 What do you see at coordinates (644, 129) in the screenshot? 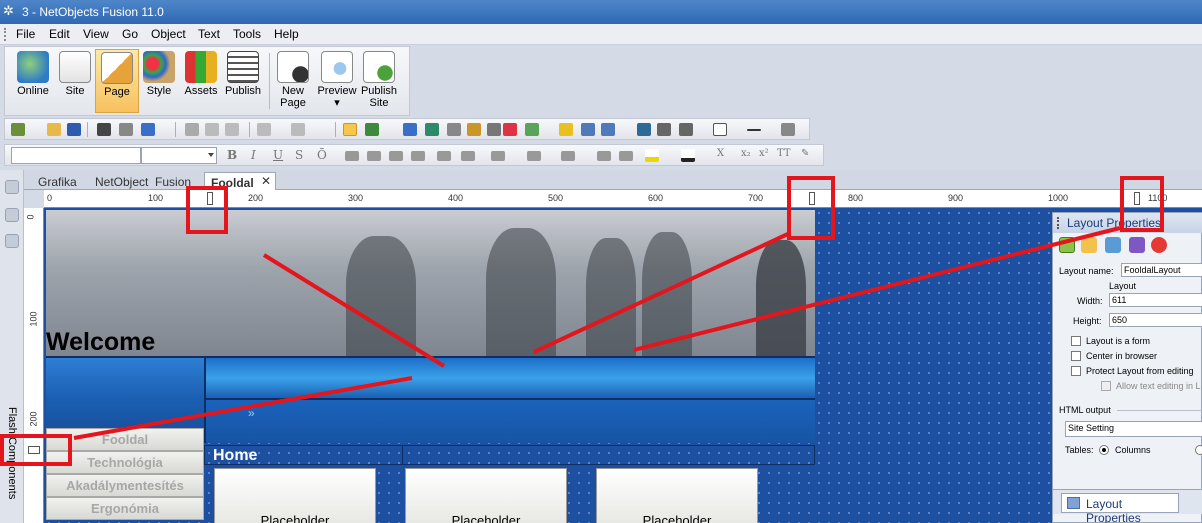
I see `form-field-icon` at bounding box center [644, 129].